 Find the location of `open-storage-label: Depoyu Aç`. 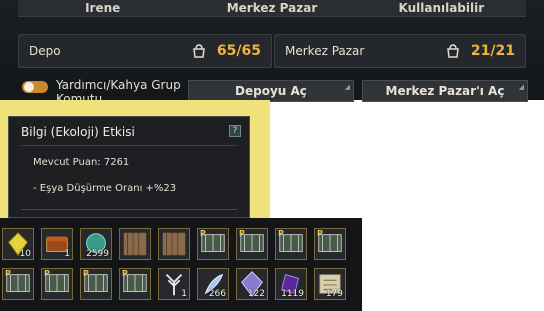

open-storage-label: Depoyu Aç is located at coordinates (271, 91).